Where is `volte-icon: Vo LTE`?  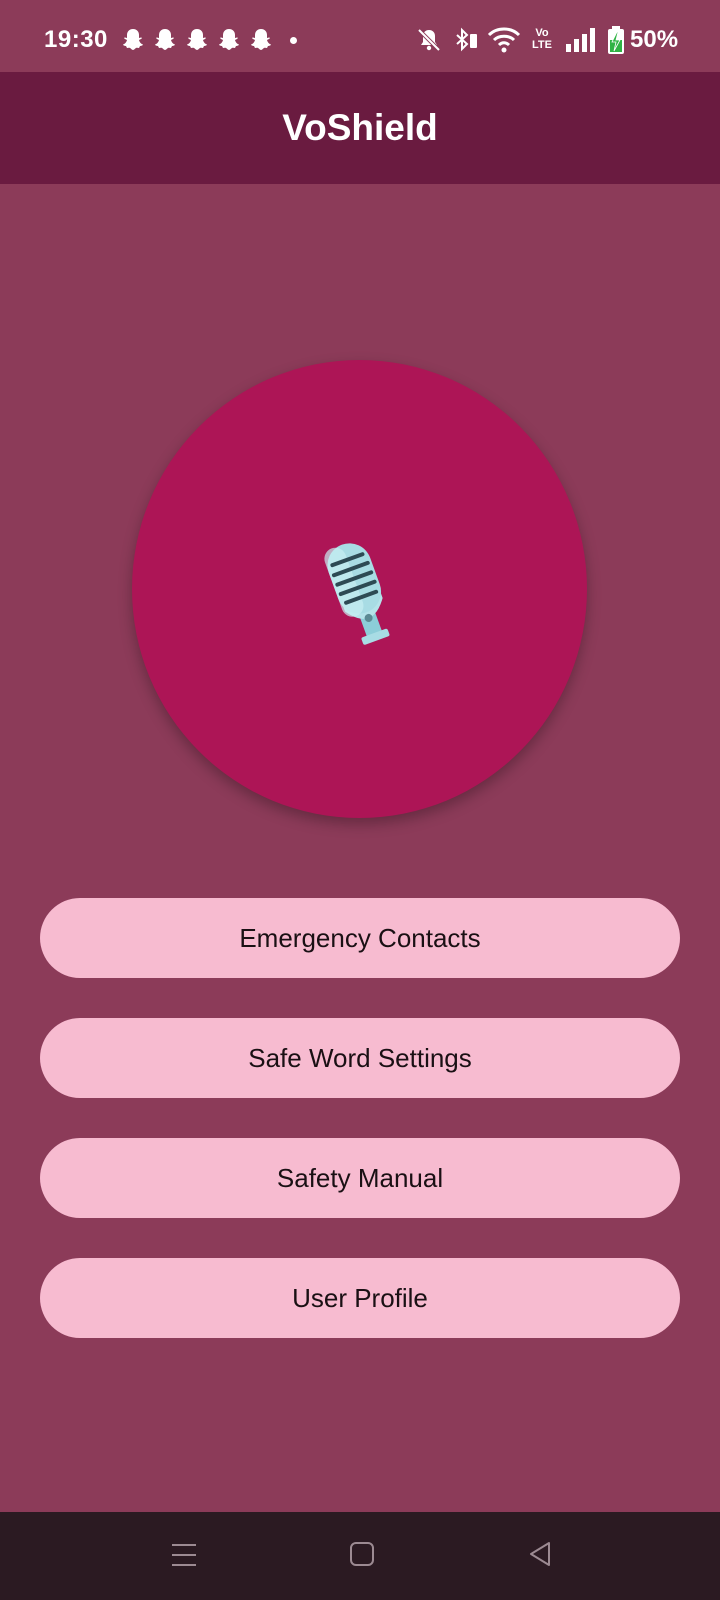 volte-icon: Vo LTE is located at coordinates (542, 39).